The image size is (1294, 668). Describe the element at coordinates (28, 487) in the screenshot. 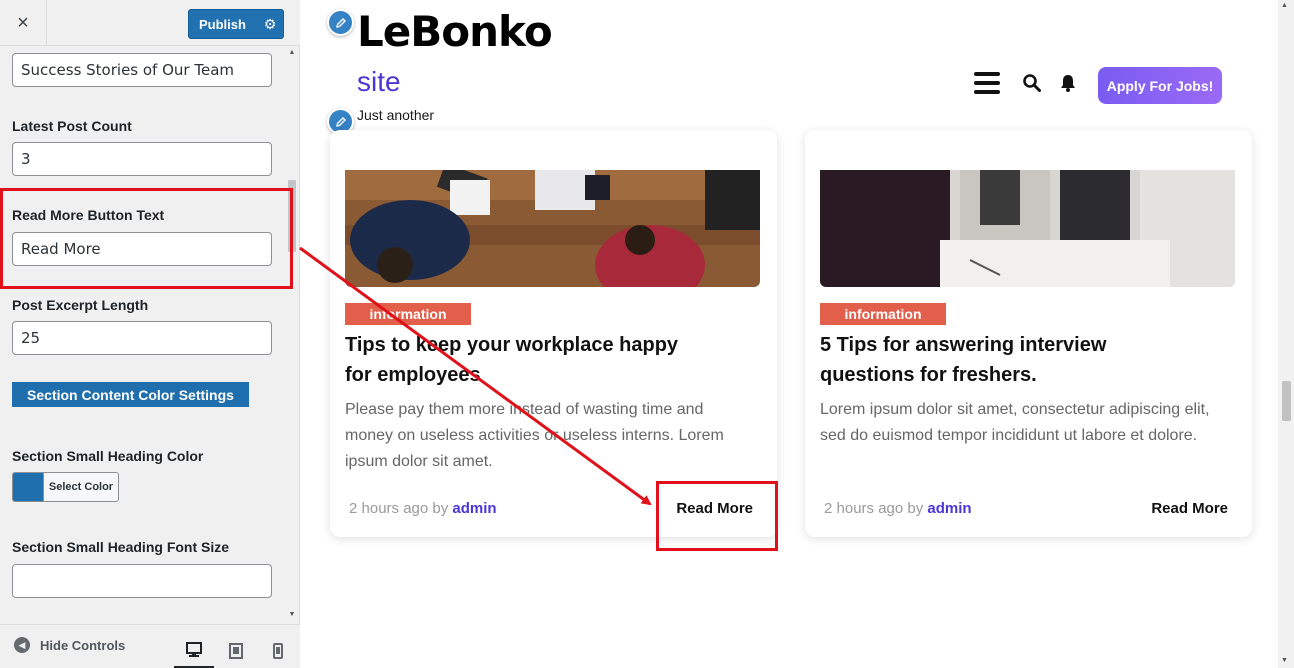

I see `color-swatch` at that location.